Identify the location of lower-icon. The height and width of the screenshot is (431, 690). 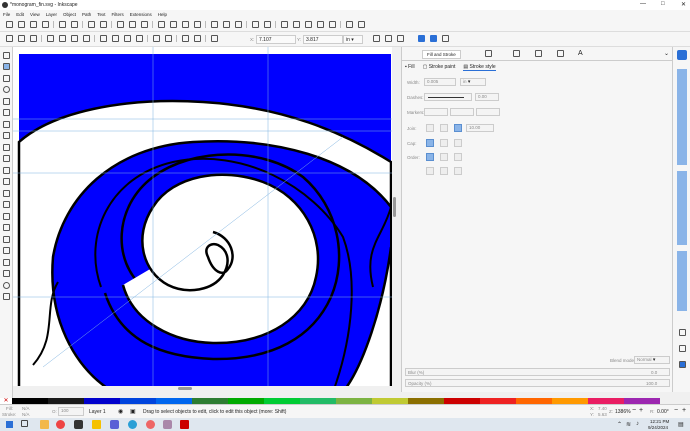
(127, 38).